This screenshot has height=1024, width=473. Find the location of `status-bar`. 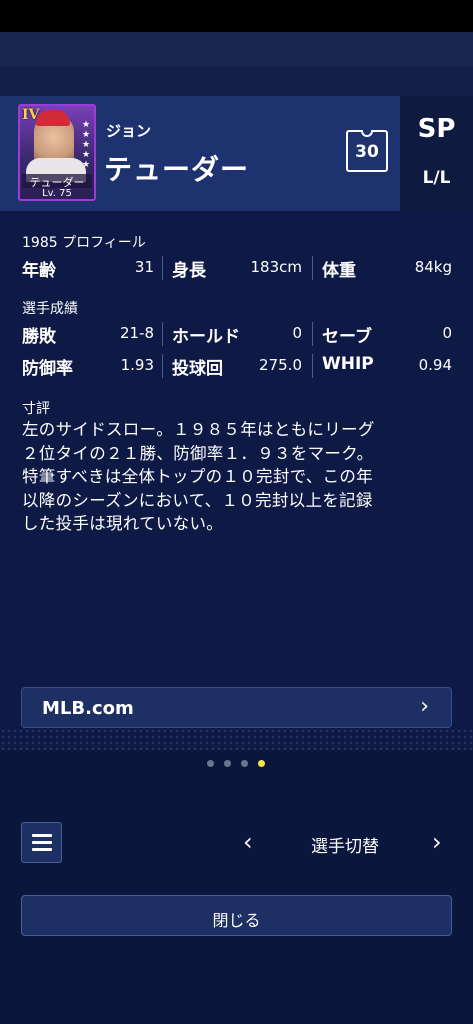

status-bar is located at coordinates (236, 16).